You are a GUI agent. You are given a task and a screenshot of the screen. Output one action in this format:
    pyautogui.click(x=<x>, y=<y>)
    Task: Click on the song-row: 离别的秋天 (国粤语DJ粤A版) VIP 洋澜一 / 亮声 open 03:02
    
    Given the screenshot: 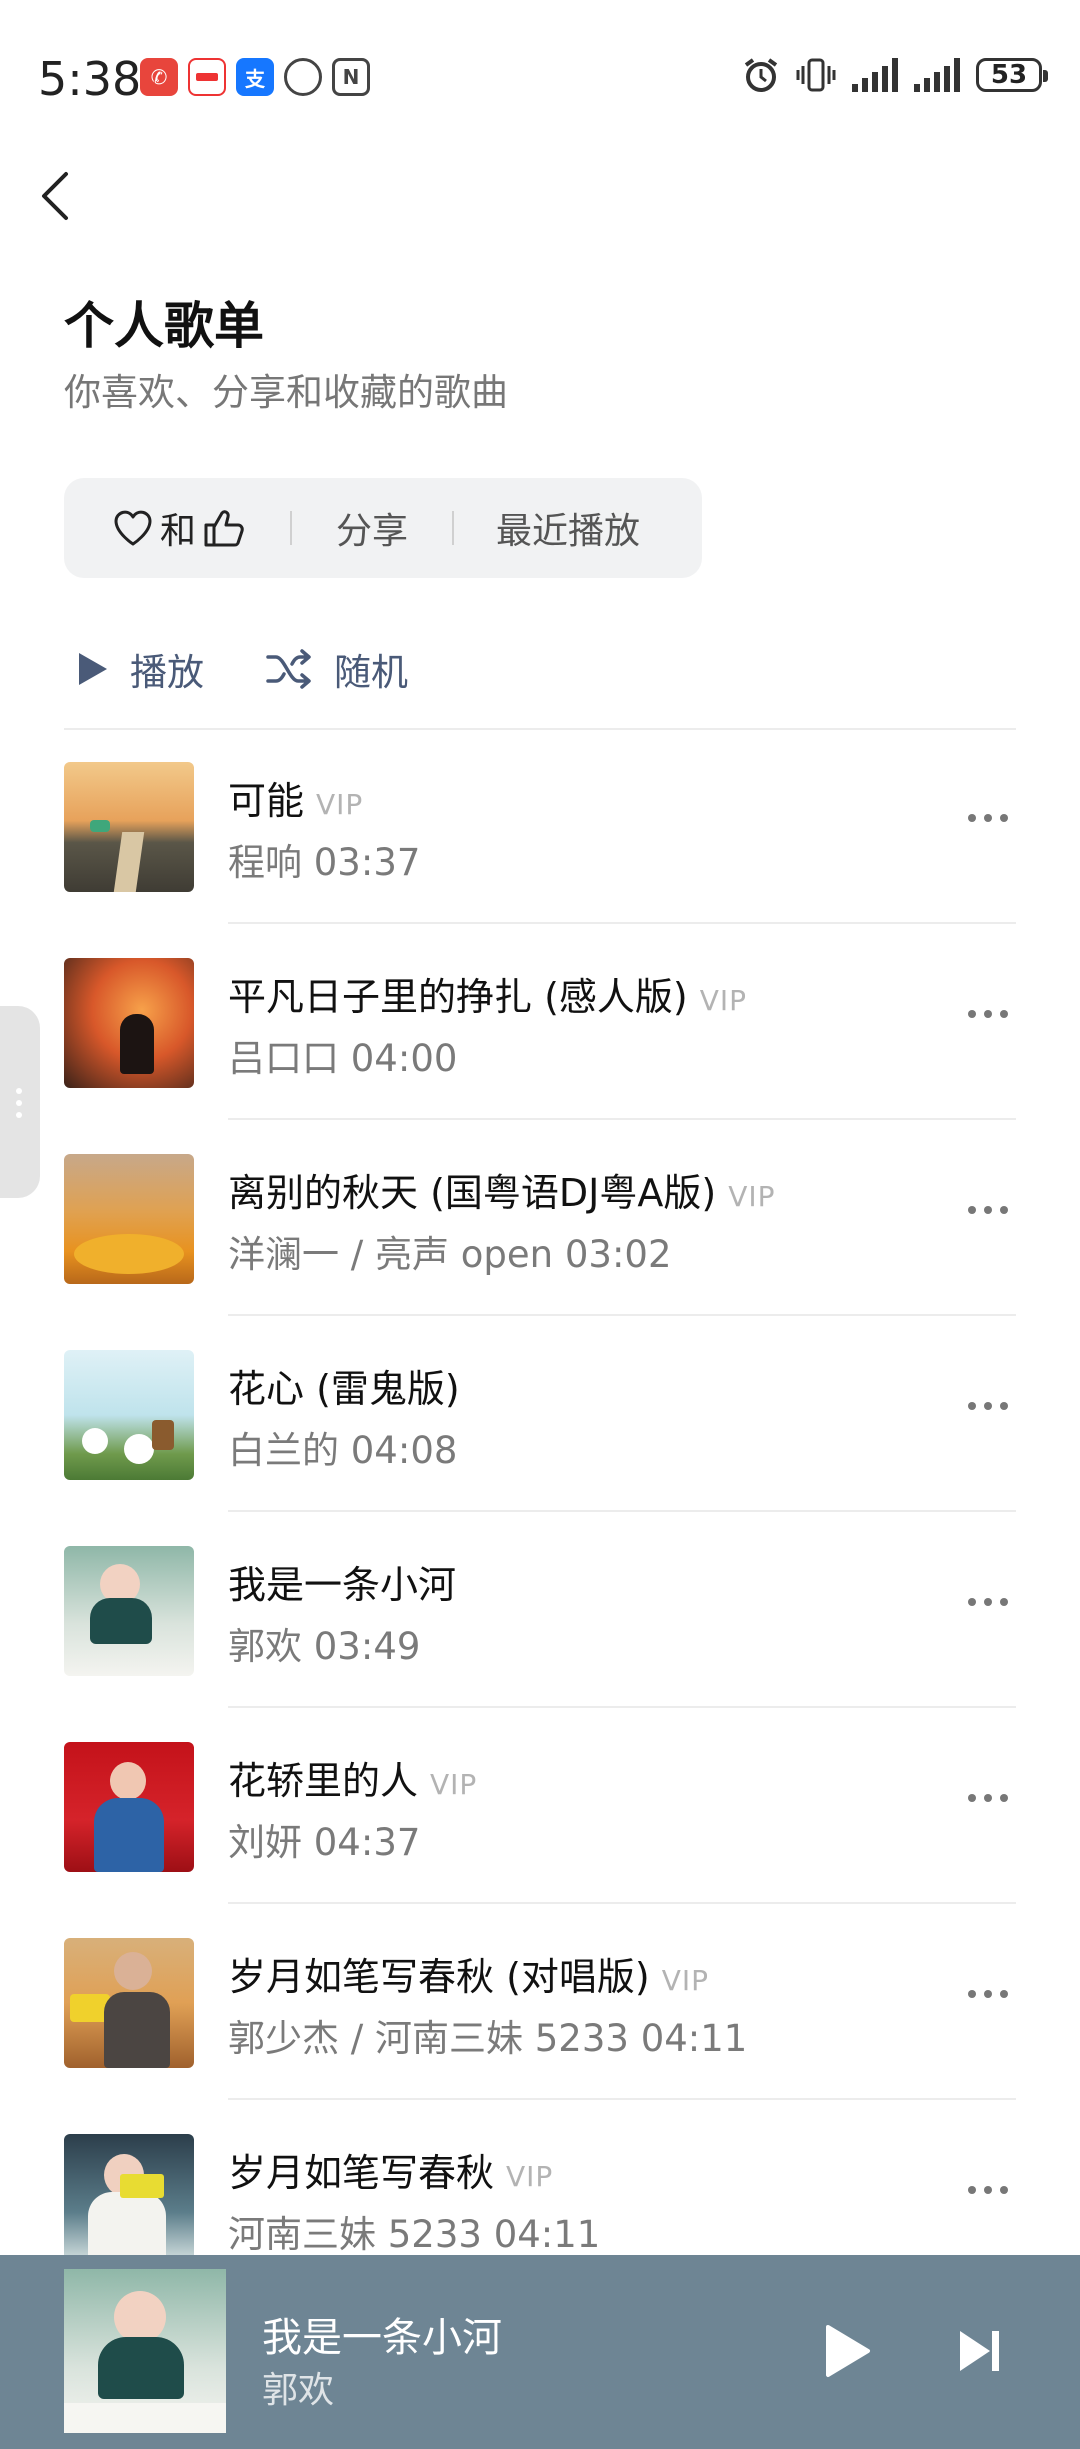 What is the action you would take?
    pyautogui.click(x=540, y=1218)
    